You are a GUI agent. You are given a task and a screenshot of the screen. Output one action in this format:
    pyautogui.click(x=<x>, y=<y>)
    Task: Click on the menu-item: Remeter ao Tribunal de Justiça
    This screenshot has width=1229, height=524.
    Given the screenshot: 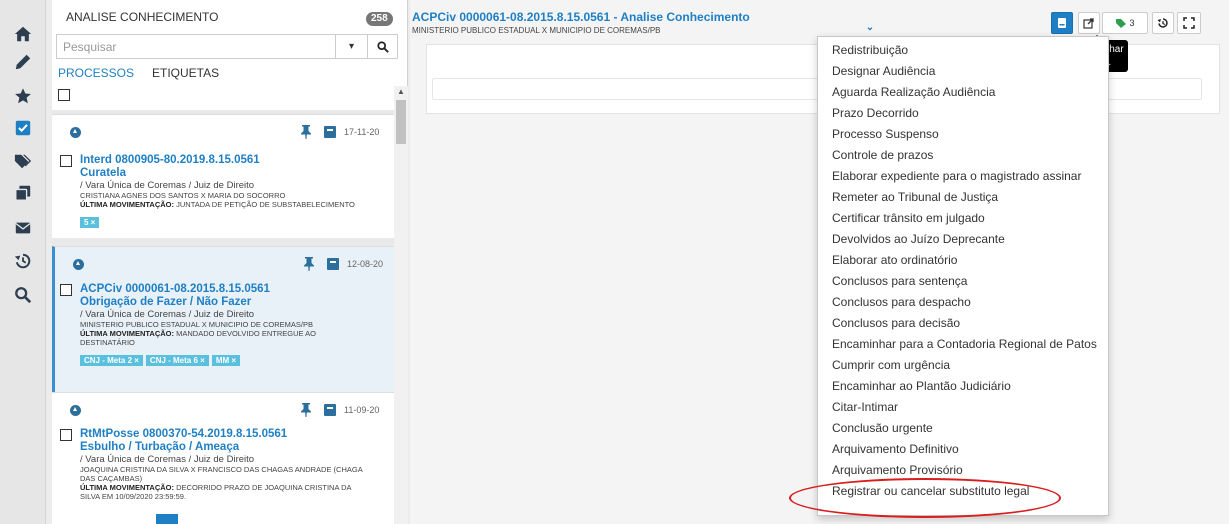 What is the action you would take?
    pyautogui.click(x=963, y=197)
    